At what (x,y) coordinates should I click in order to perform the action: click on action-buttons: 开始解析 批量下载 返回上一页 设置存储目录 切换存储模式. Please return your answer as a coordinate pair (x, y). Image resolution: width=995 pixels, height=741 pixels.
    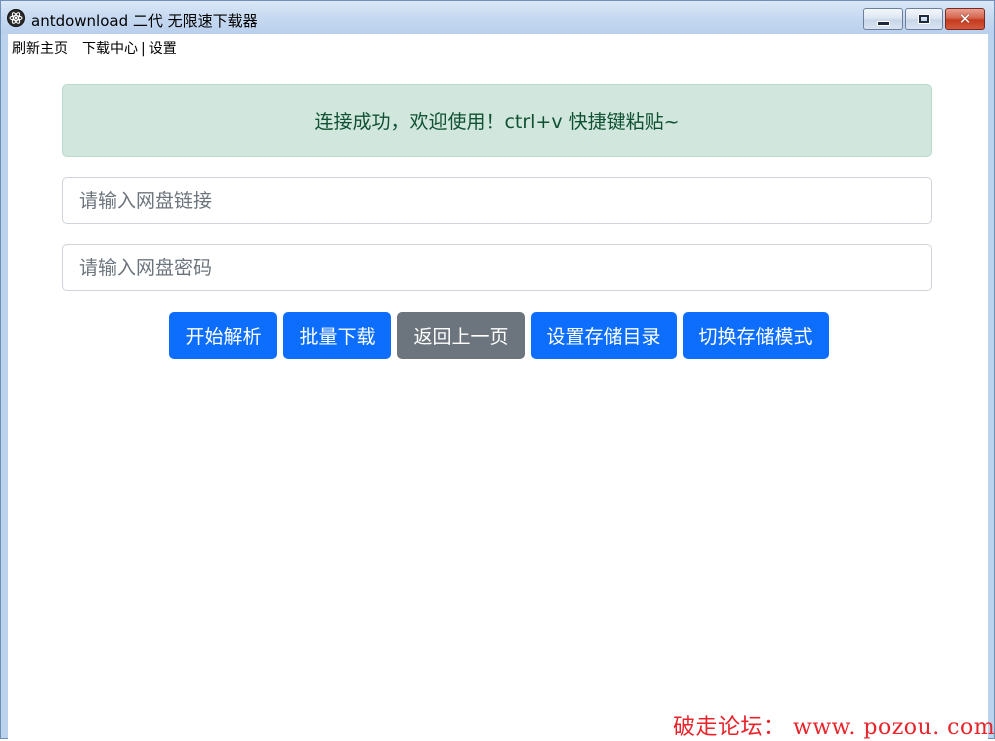
    Looking at the image, I should click on (498, 335).